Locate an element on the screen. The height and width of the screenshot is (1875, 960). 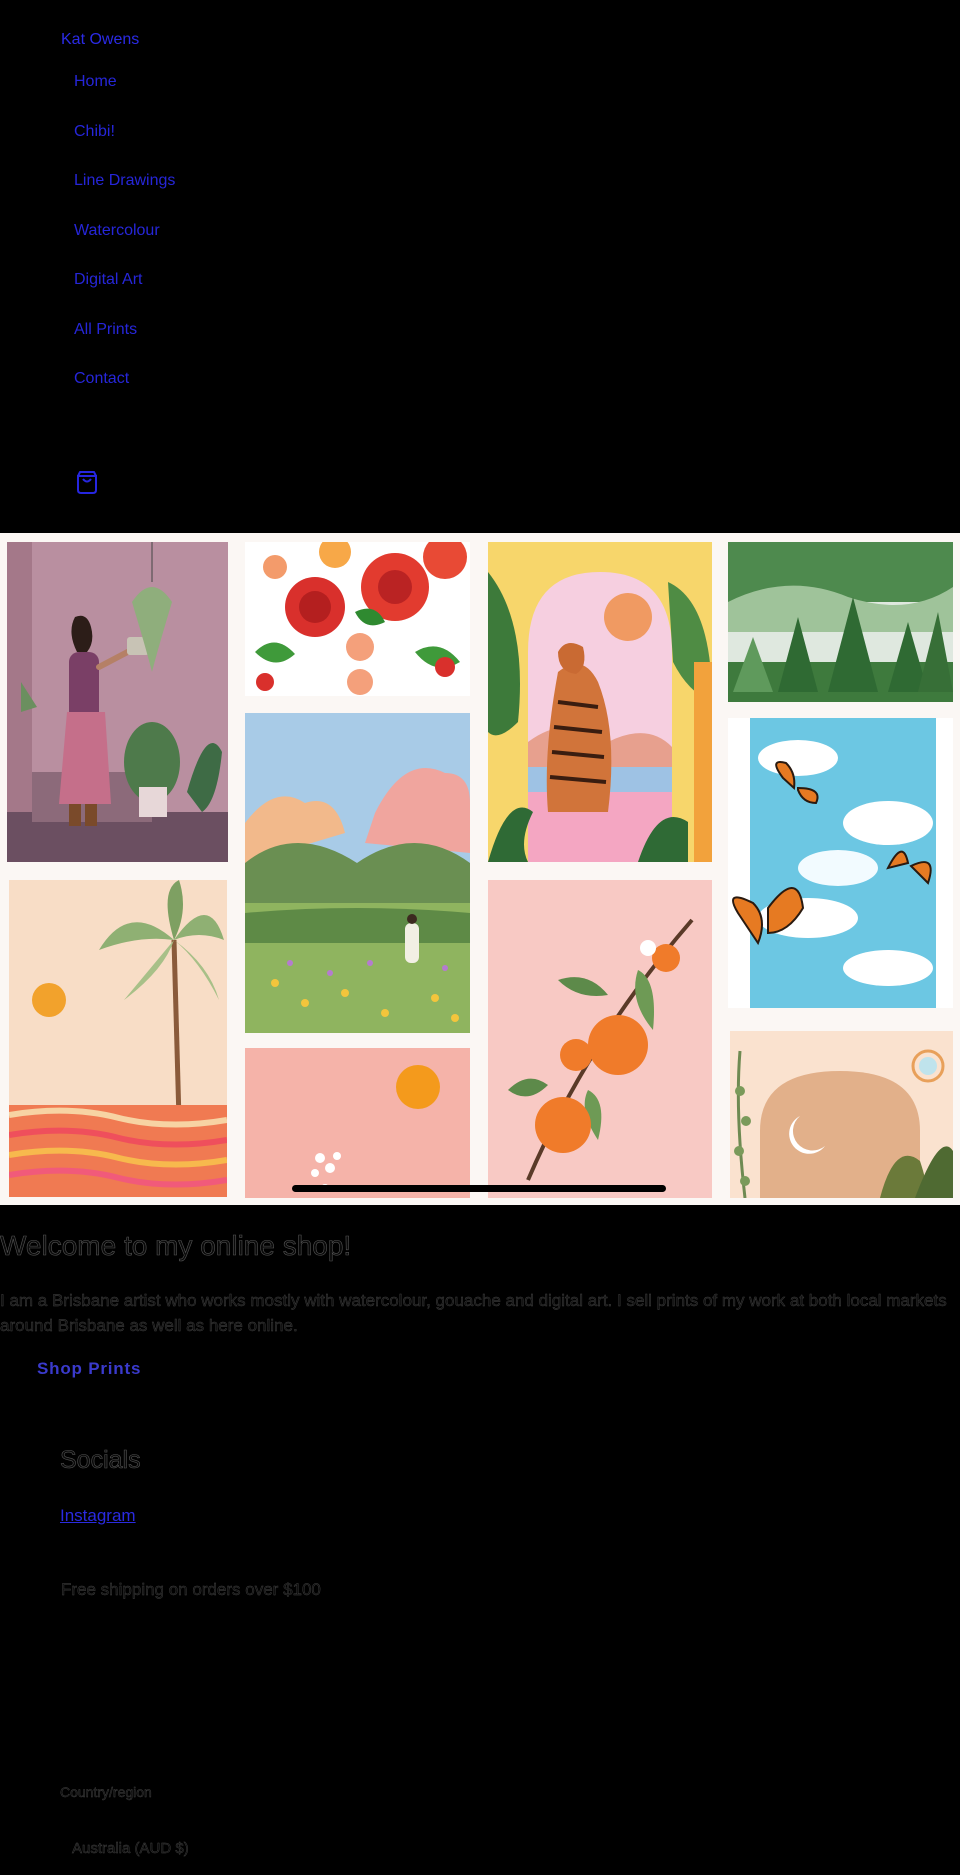
nav-item-home: Home is located at coordinates (95, 82).